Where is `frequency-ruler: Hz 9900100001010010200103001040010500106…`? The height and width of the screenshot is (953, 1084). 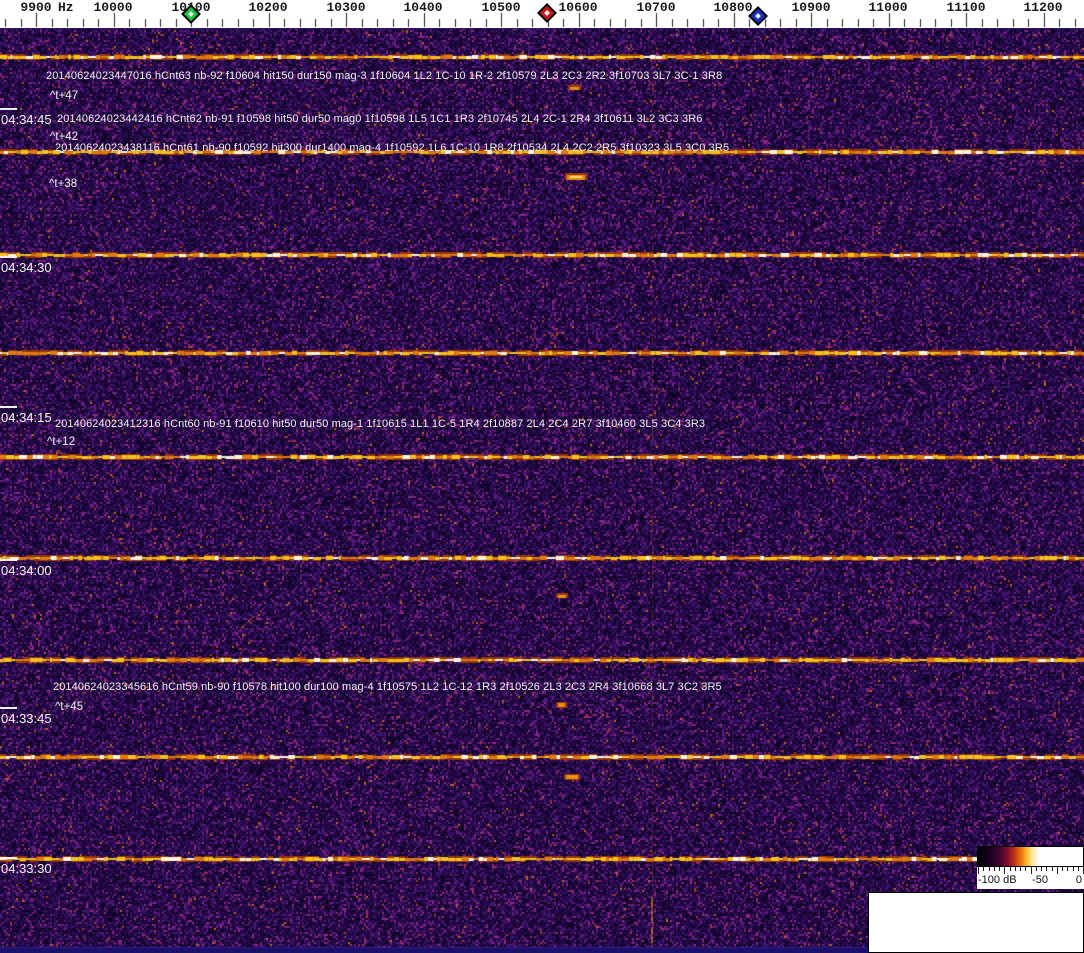
frequency-ruler: Hz 9900100001010010200103001040010500106… is located at coordinates (542, 14).